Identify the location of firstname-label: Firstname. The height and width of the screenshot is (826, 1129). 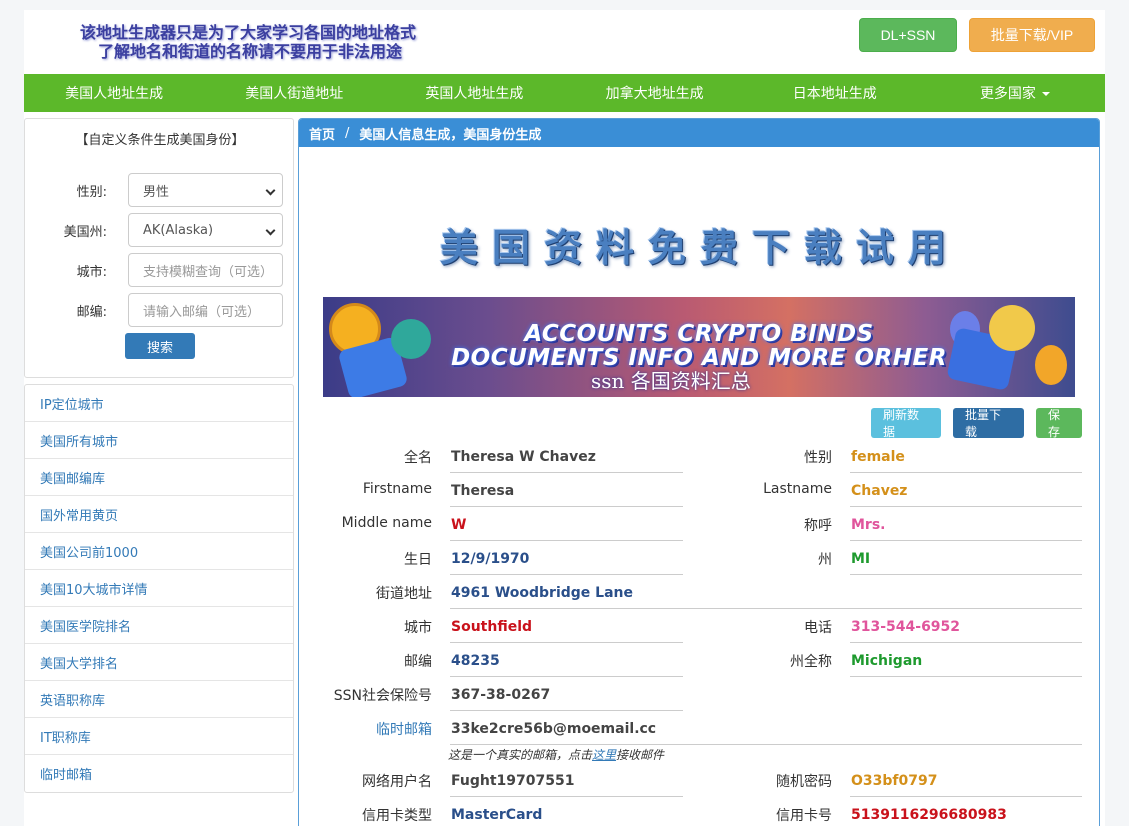
(397, 489).